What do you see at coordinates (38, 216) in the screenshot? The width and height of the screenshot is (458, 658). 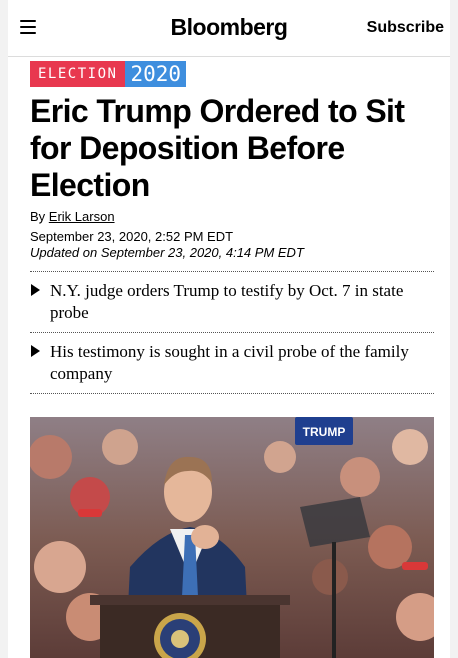 I see `byline-prefix: By` at bounding box center [38, 216].